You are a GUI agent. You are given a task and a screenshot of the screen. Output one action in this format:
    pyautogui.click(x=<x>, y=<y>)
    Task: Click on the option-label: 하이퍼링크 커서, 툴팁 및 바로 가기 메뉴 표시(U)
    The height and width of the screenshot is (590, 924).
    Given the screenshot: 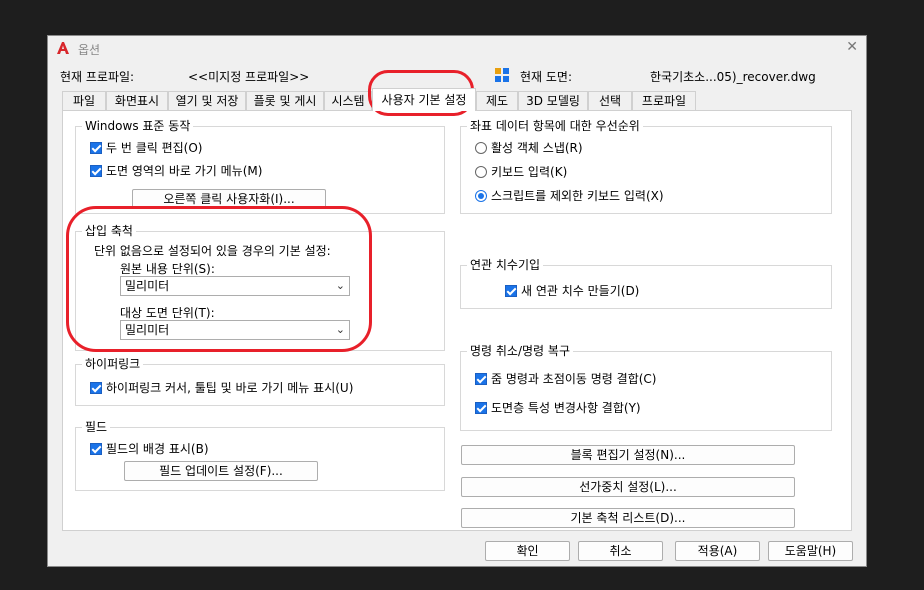 What is the action you would take?
    pyautogui.click(x=230, y=388)
    